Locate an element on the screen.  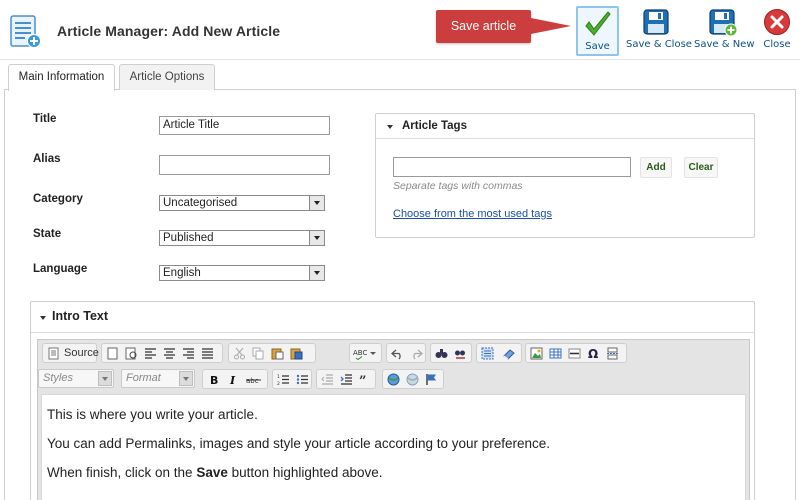
preview-icon is located at coordinates (131, 353).